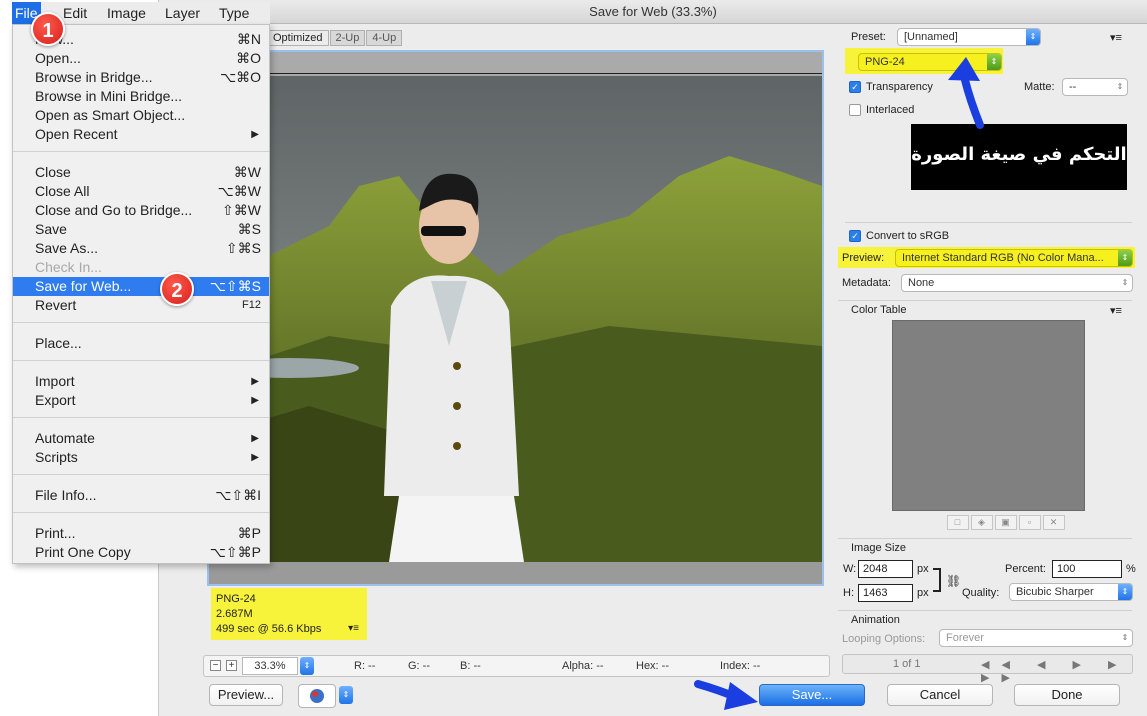  What do you see at coordinates (1116, 310) in the screenshot?
I see `color-table-menu-icon: ▾≡` at bounding box center [1116, 310].